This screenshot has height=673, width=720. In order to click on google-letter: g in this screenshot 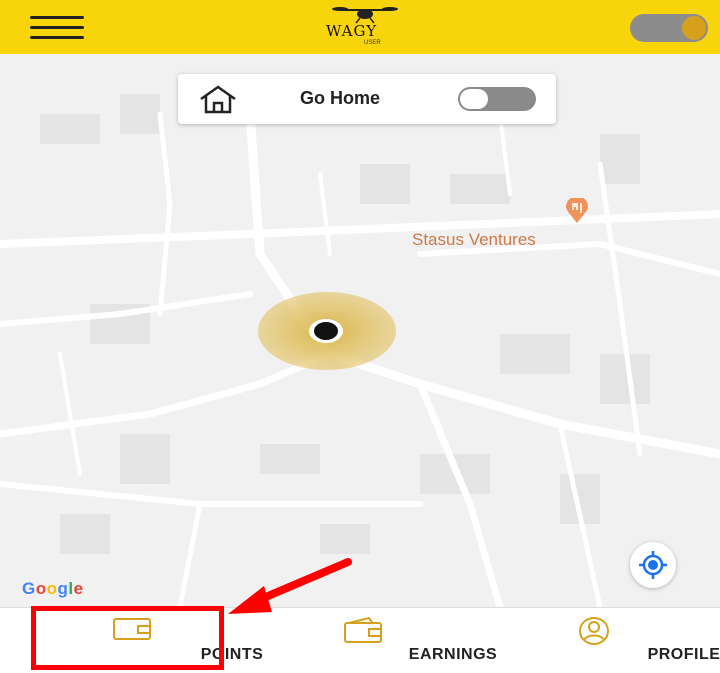, I will do `click(63, 588)`.